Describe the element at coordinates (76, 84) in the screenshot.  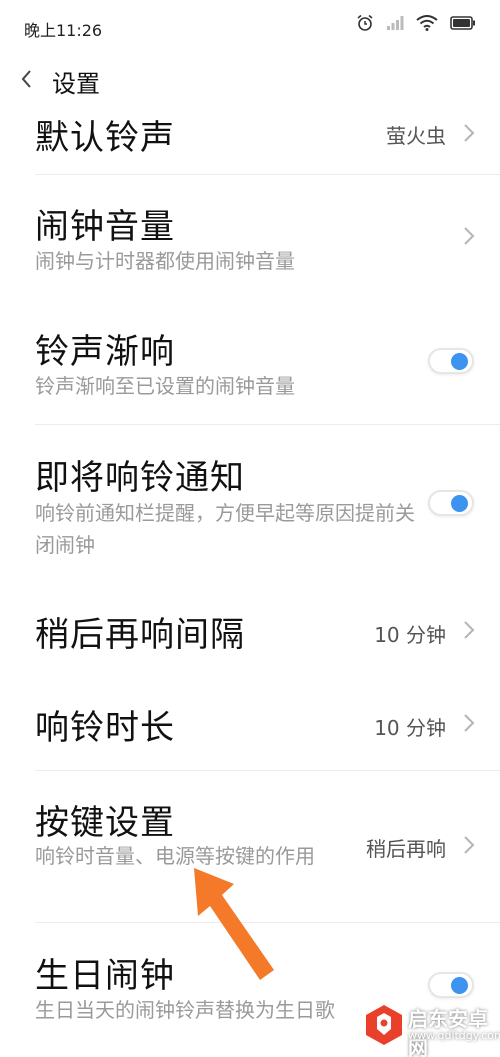
I see `page-title: 设置` at that location.